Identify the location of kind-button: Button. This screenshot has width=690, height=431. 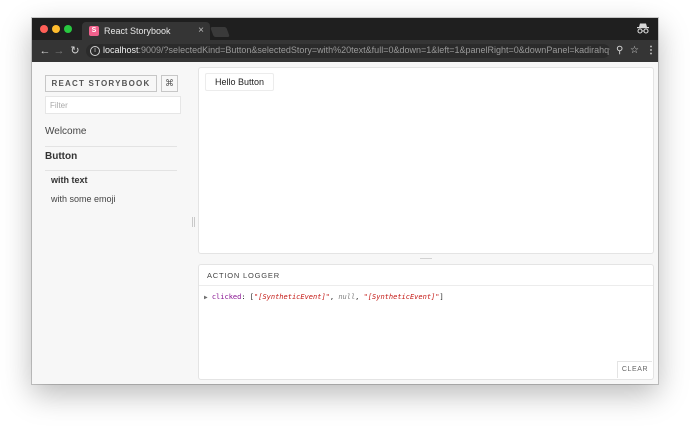
(61, 156).